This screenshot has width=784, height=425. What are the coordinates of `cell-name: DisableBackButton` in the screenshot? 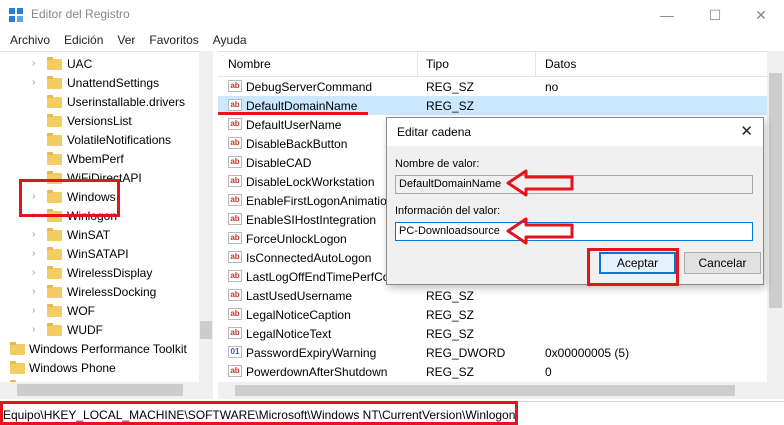 It's located at (297, 144).